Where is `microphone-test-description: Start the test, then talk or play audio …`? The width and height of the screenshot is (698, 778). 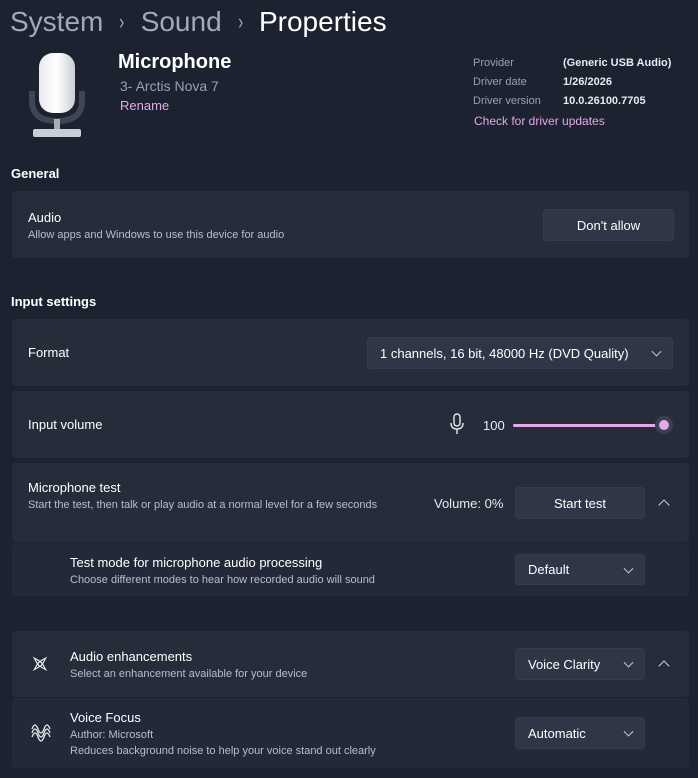 microphone-test-description: Start the test, then talk or play audio … is located at coordinates (203, 505).